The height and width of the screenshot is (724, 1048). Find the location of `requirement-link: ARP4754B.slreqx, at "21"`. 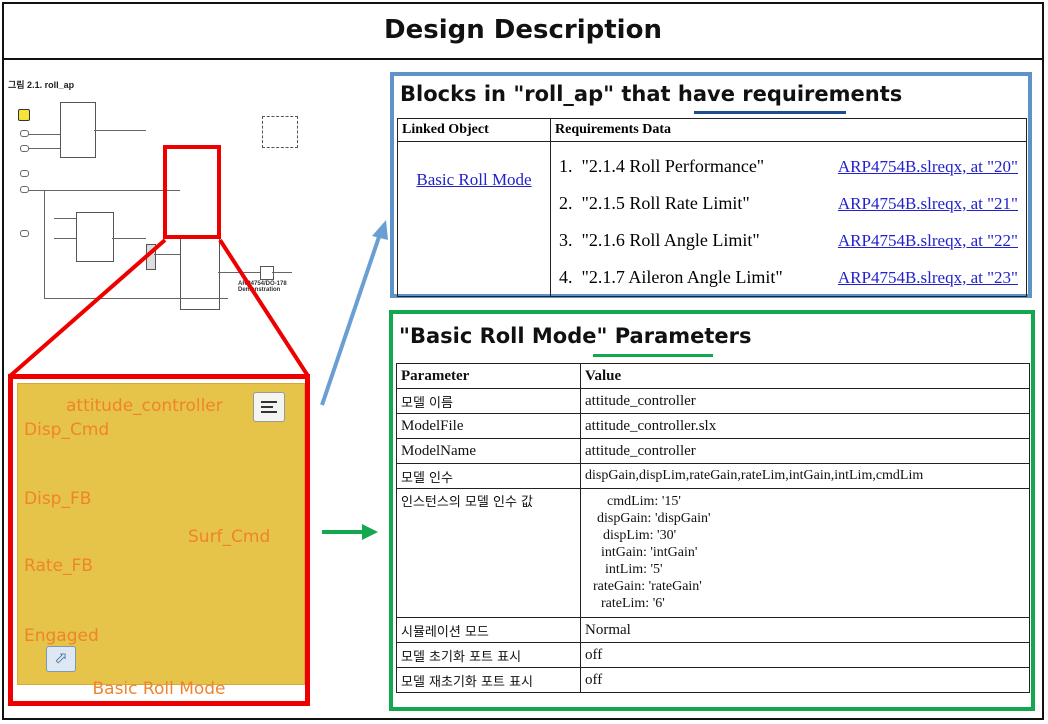

requirement-link: ARP4754B.slreqx, at "21" is located at coordinates (928, 204).